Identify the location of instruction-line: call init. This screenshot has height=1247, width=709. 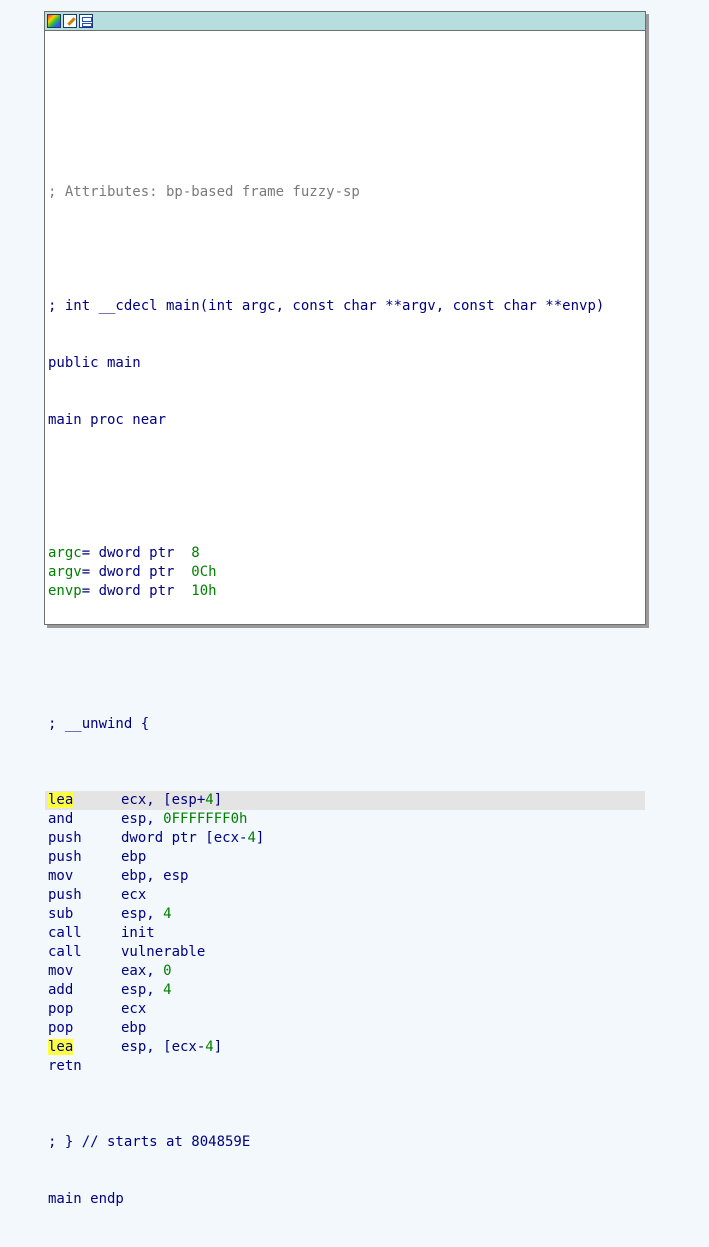
(345, 933).